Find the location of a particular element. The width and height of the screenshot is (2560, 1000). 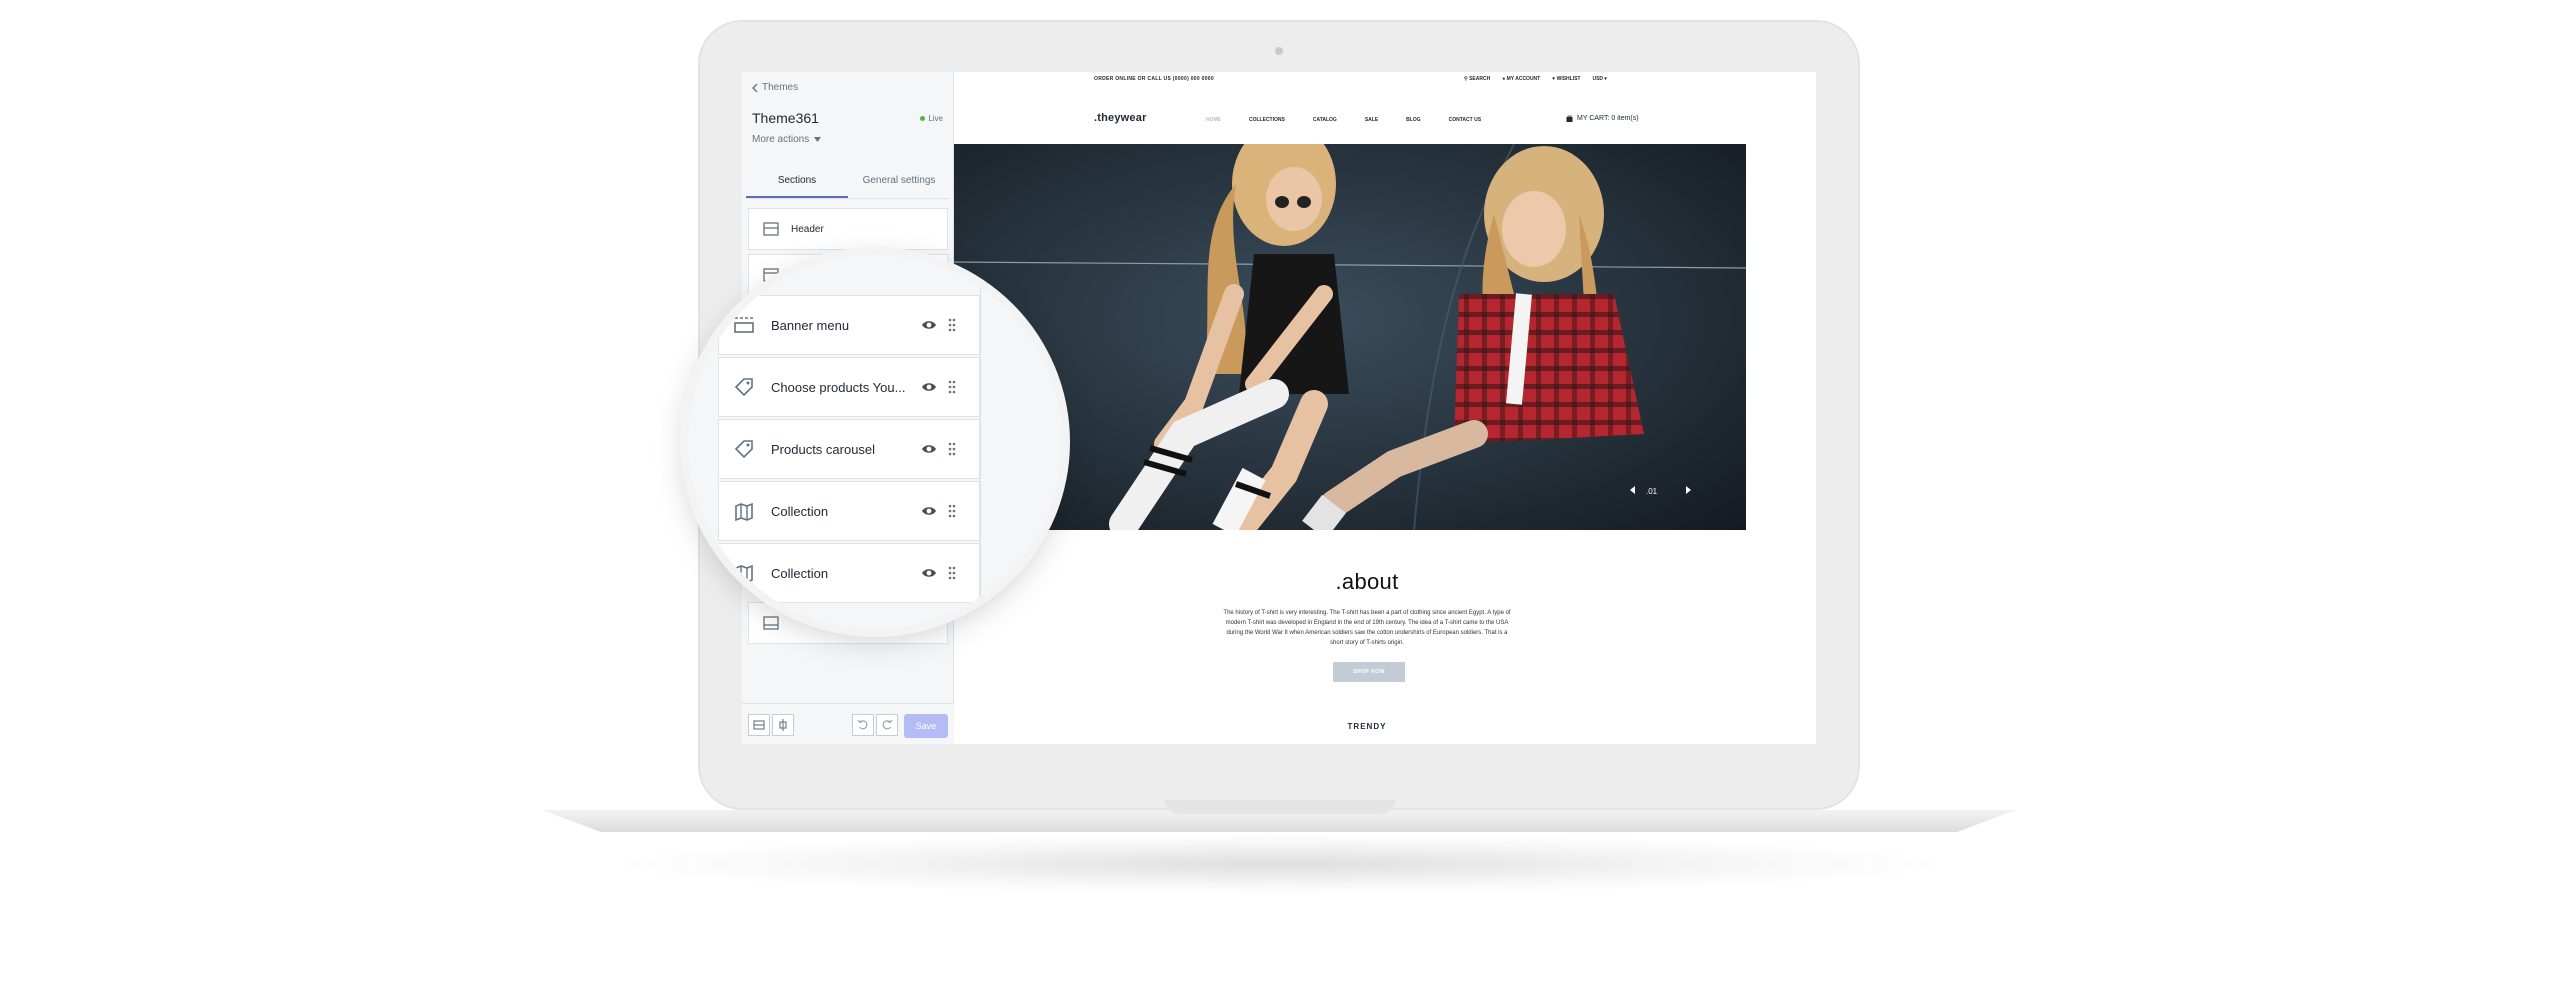

wishlist-label: WISHLIST is located at coordinates (1568, 79).